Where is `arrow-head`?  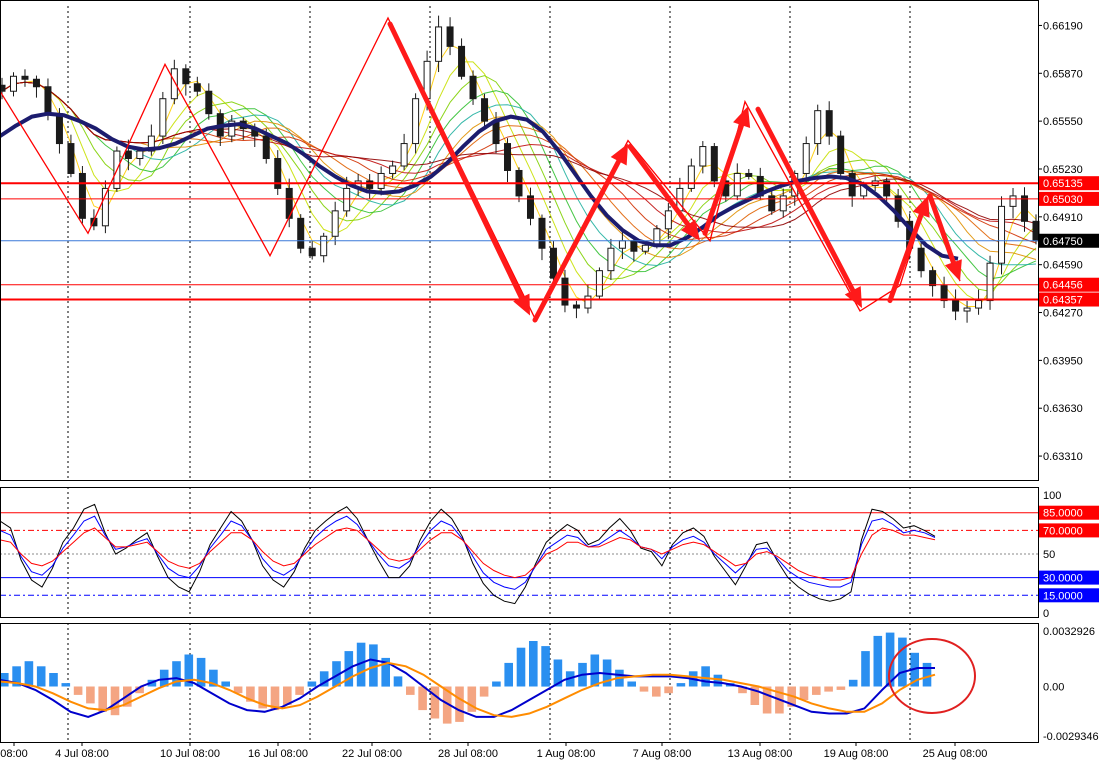
arrow-head is located at coordinates (742, 117).